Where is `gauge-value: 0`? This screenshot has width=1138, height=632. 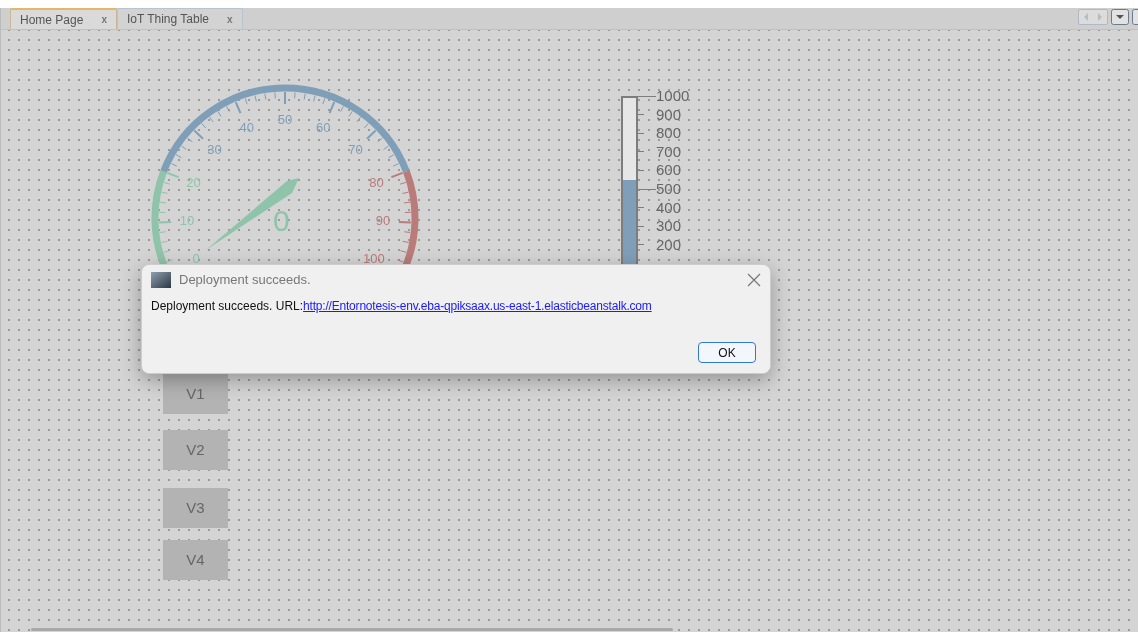 gauge-value: 0 is located at coordinates (281, 221).